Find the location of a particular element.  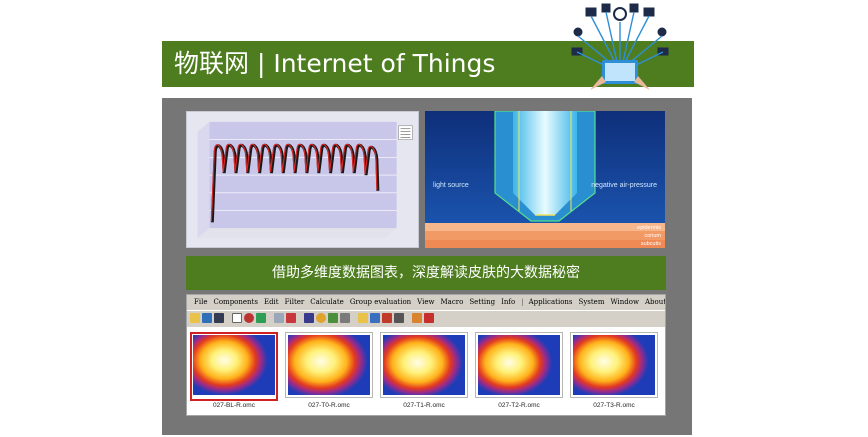

menu-edit: Edit is located at coordinates (271, 302).